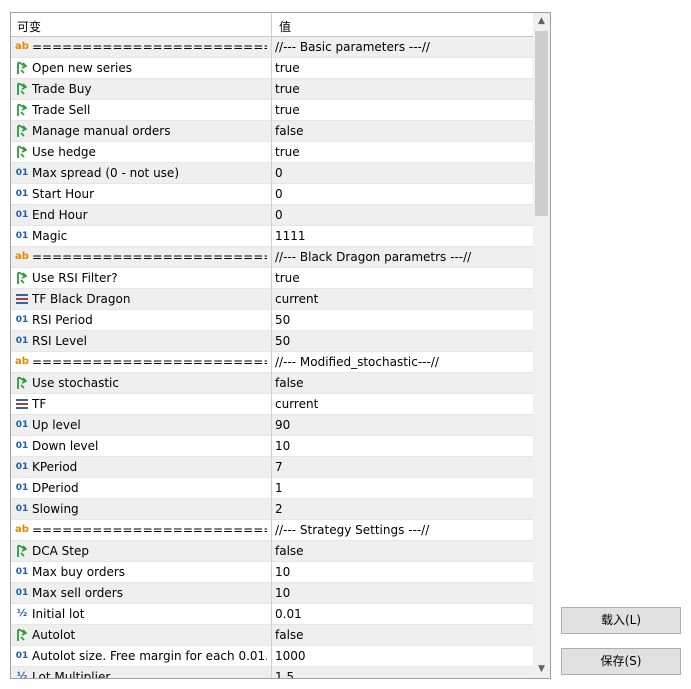  What do you see at coordinates (279, 488) in the screenshot?
I see `parameter-value: 1` at bounding box center [279, 488].